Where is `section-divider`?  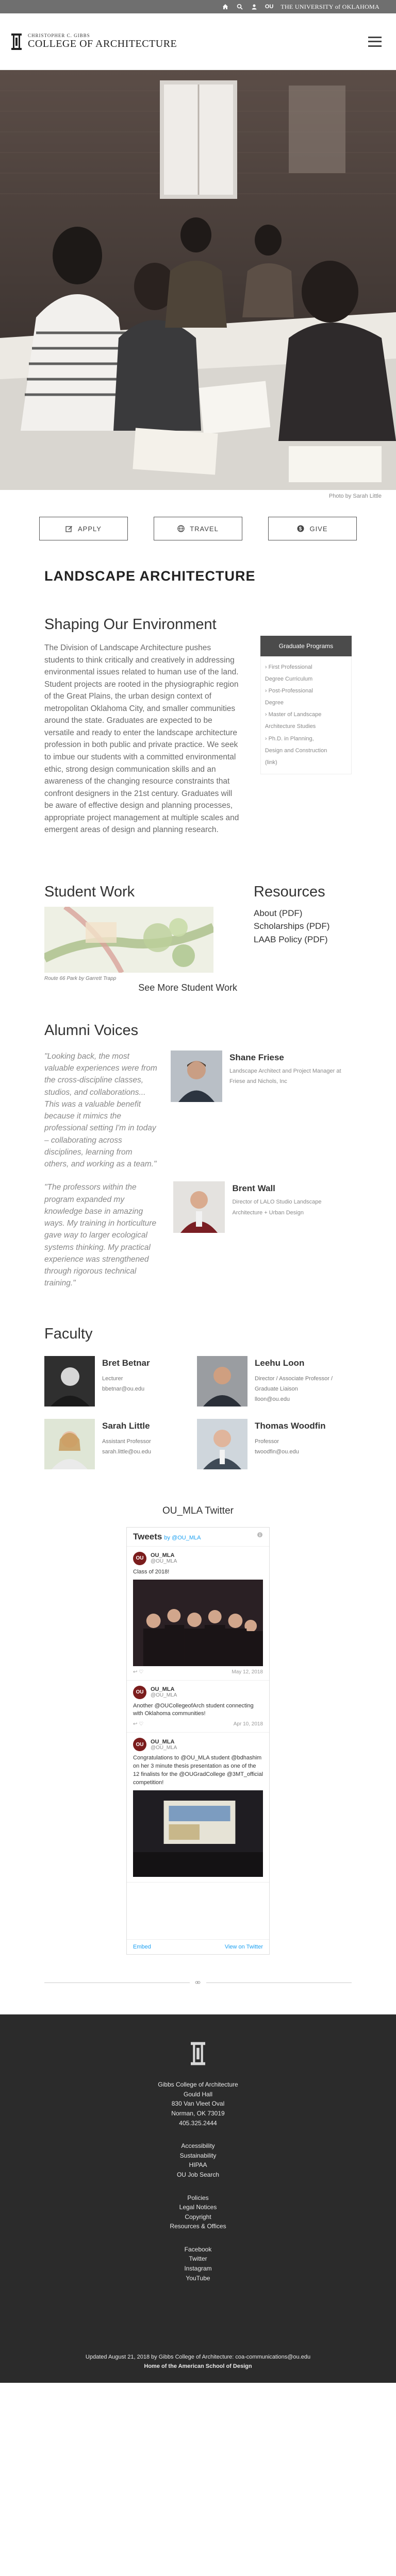 section-divider is located at coordinates (198, 1982).